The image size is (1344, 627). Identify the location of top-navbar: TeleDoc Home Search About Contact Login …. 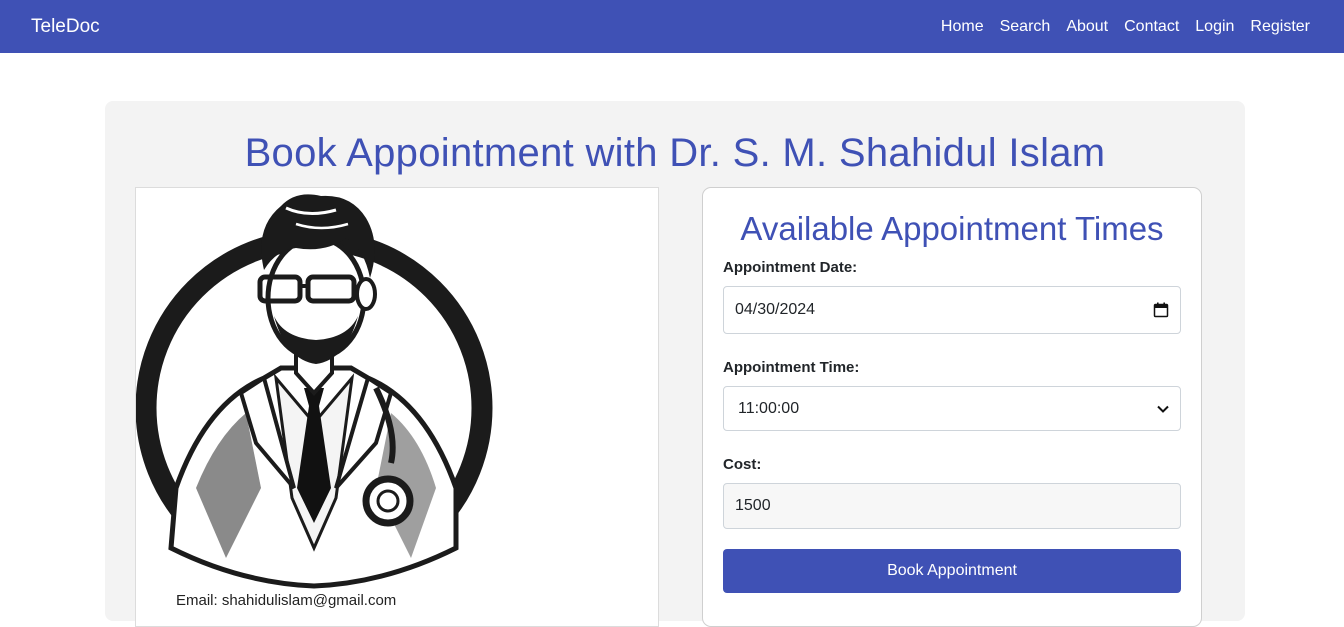
(672, 26).